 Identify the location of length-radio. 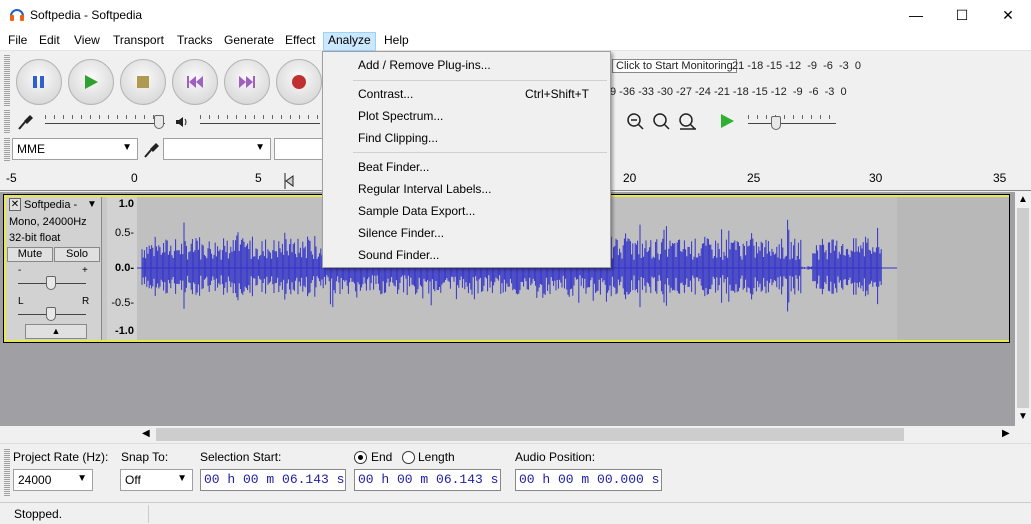
(408, 457).